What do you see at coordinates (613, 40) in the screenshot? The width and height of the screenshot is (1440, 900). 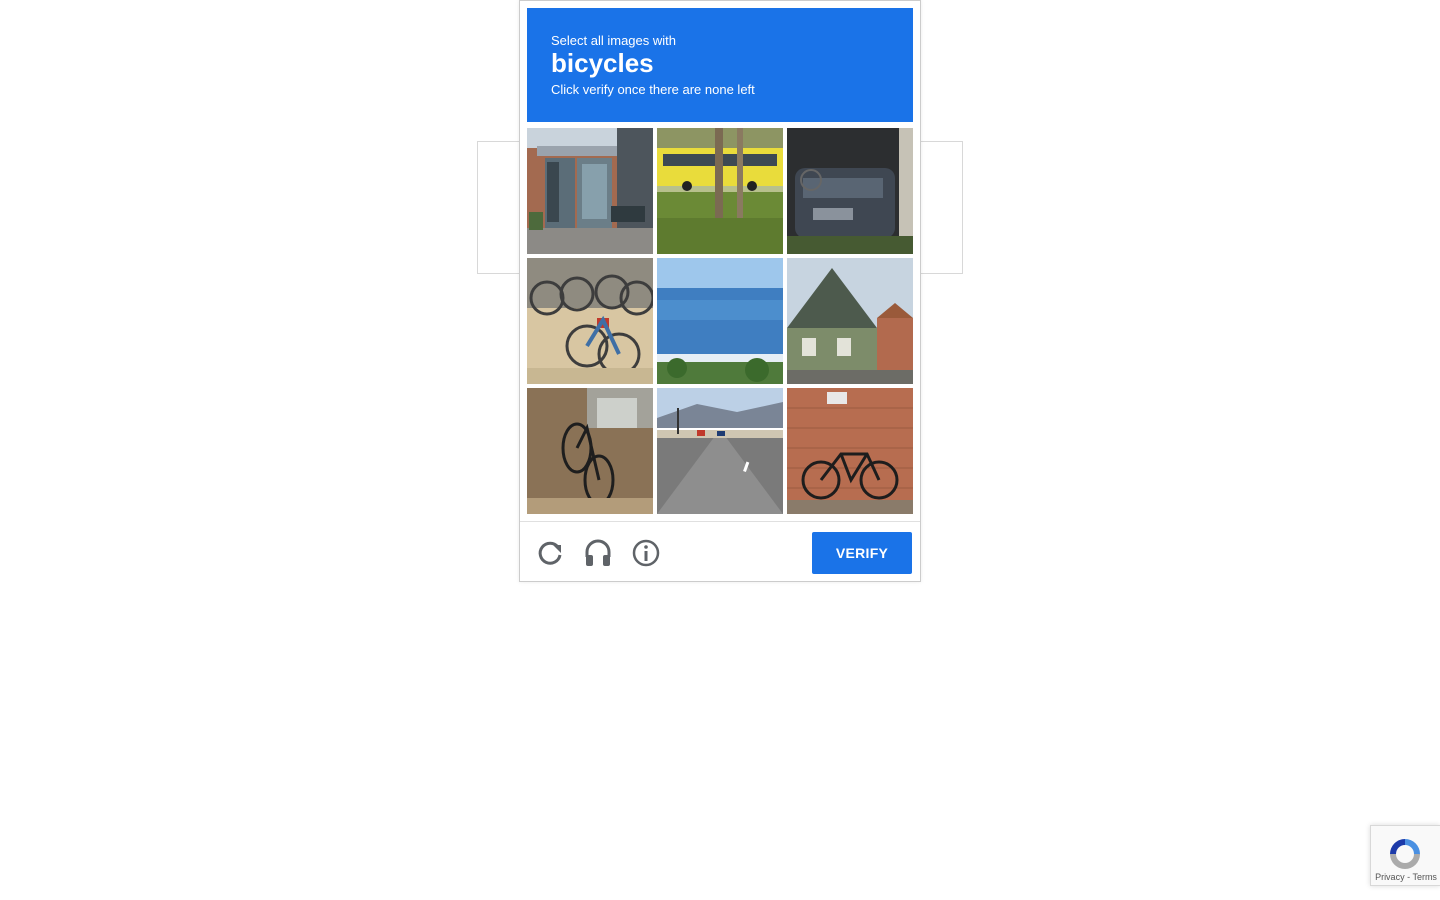 I see `instruction-text: Select all images with` at bounding box center [613, 40].